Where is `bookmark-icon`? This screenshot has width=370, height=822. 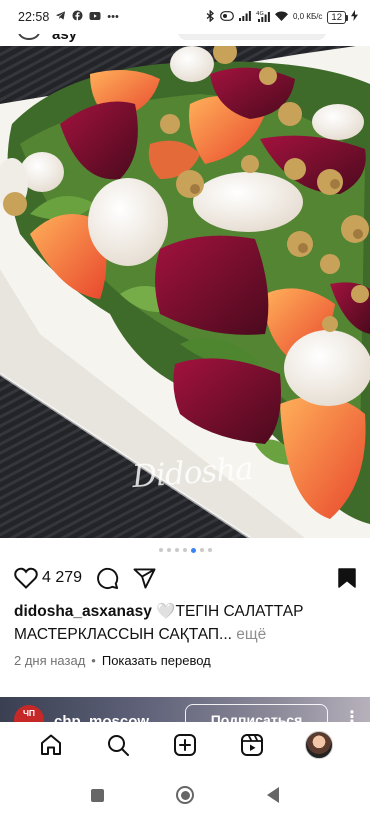 bookmark-icon is located at coordinates (347, 578).